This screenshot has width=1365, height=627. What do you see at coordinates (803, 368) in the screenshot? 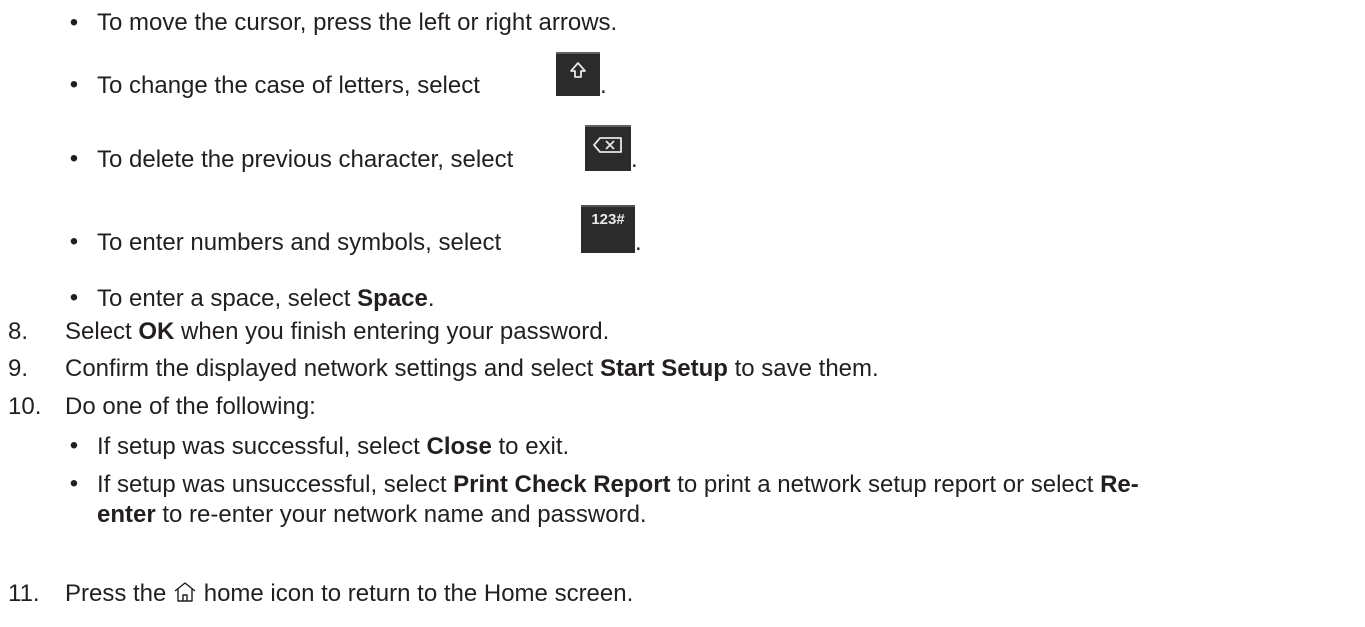
I see `text-suffix: to save them.` at bounding box center [803, 368].